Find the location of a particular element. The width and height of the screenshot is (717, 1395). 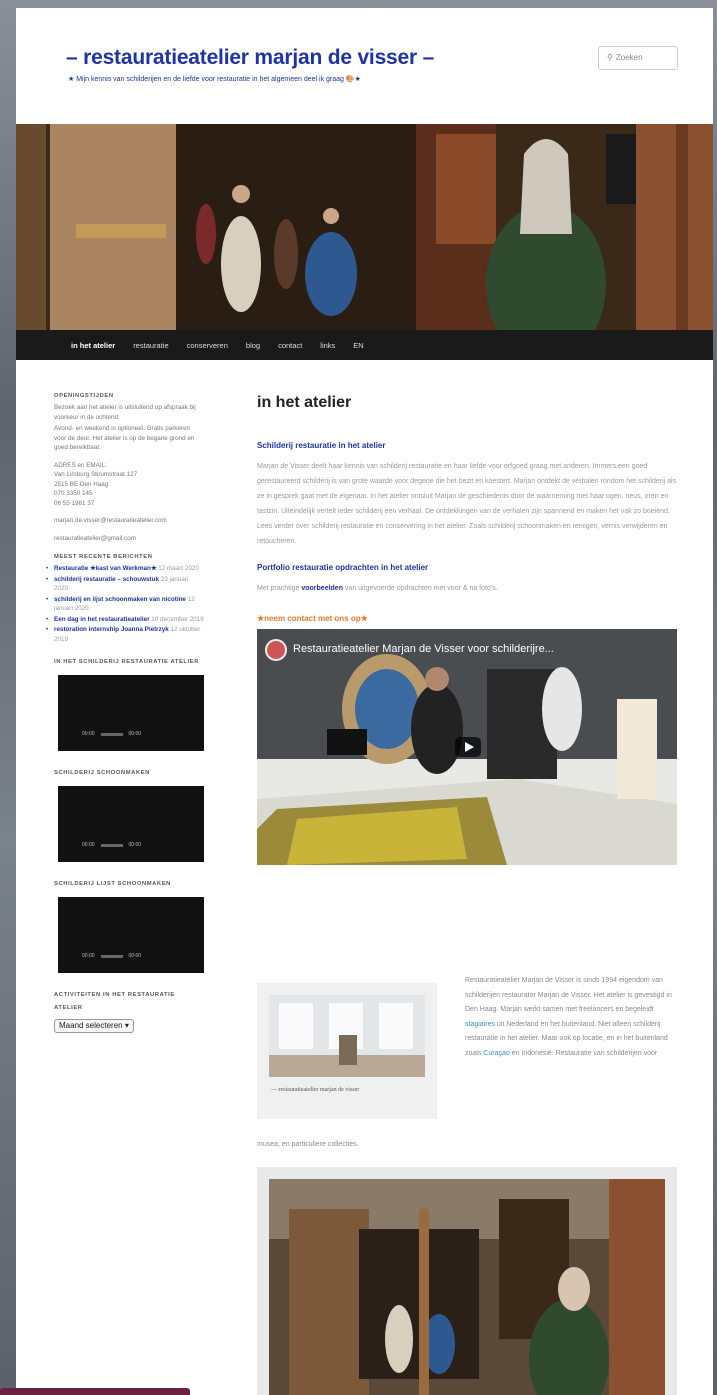

about-paragraph-end: musea, en particuliere collecties. is located at coordinates (308, 1144).